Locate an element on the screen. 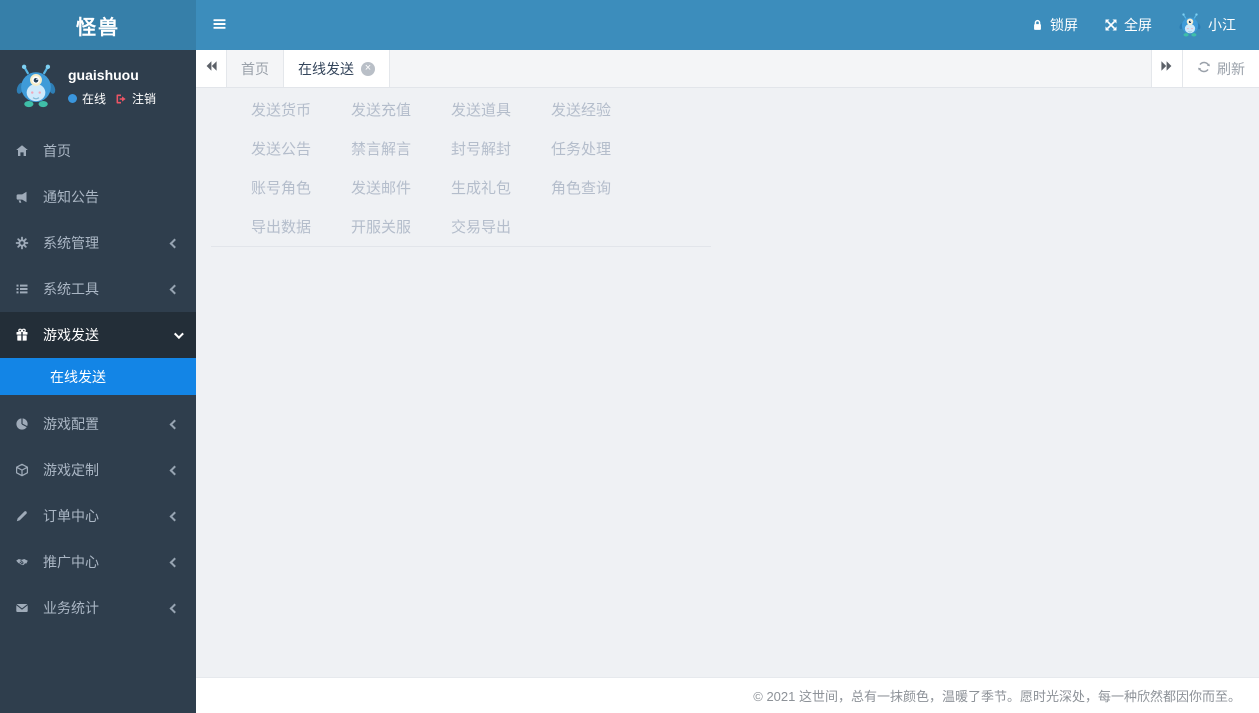  link-generate-giftpack: 生成礼包 is located at coordinates (461, 187).